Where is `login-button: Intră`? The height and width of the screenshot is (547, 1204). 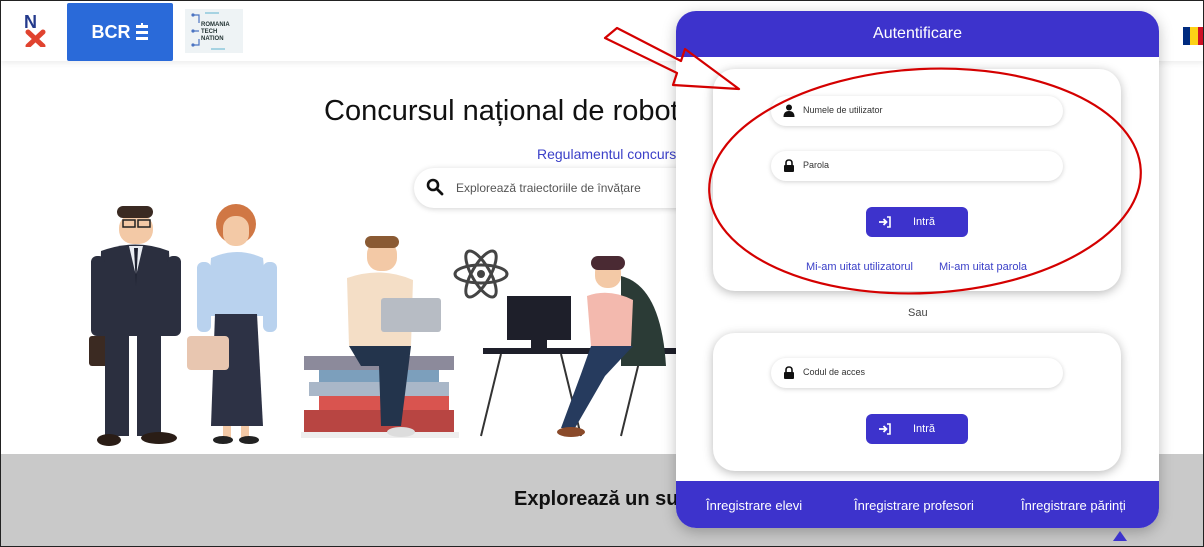
login-button: Intră is located at coordinates (917, 222).